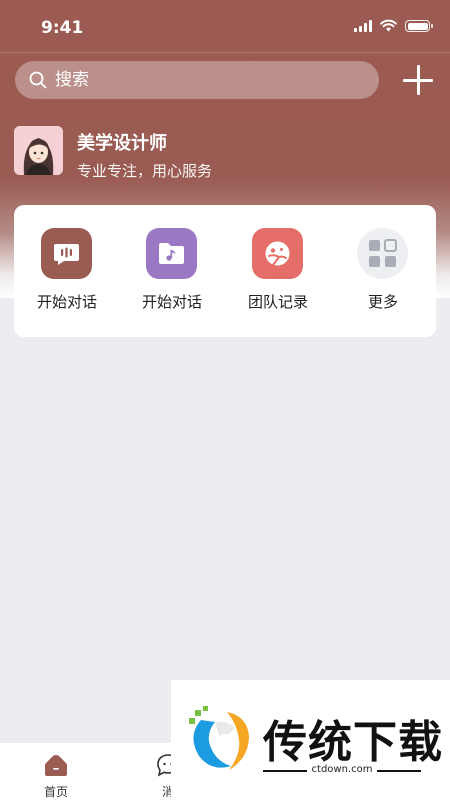 This screenshot has width=450, height=801. I want to click on header-divider, so click(225, 52).